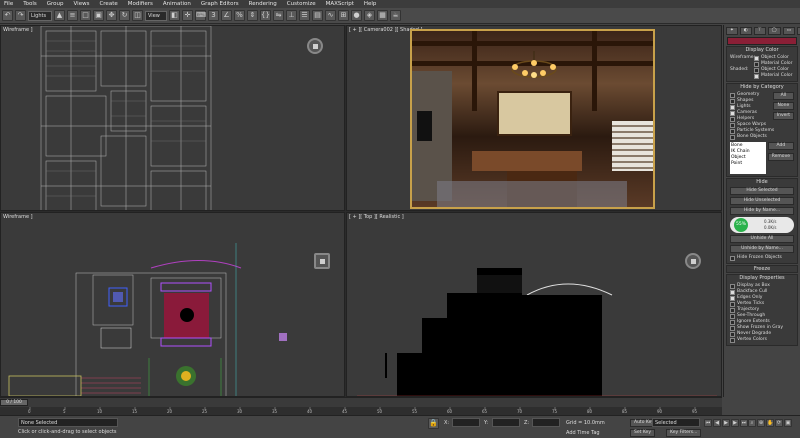  Describe the element at coordinates (40, 15) in the screenshot. I see `selection-filter-dropdown: Lights` at that location.